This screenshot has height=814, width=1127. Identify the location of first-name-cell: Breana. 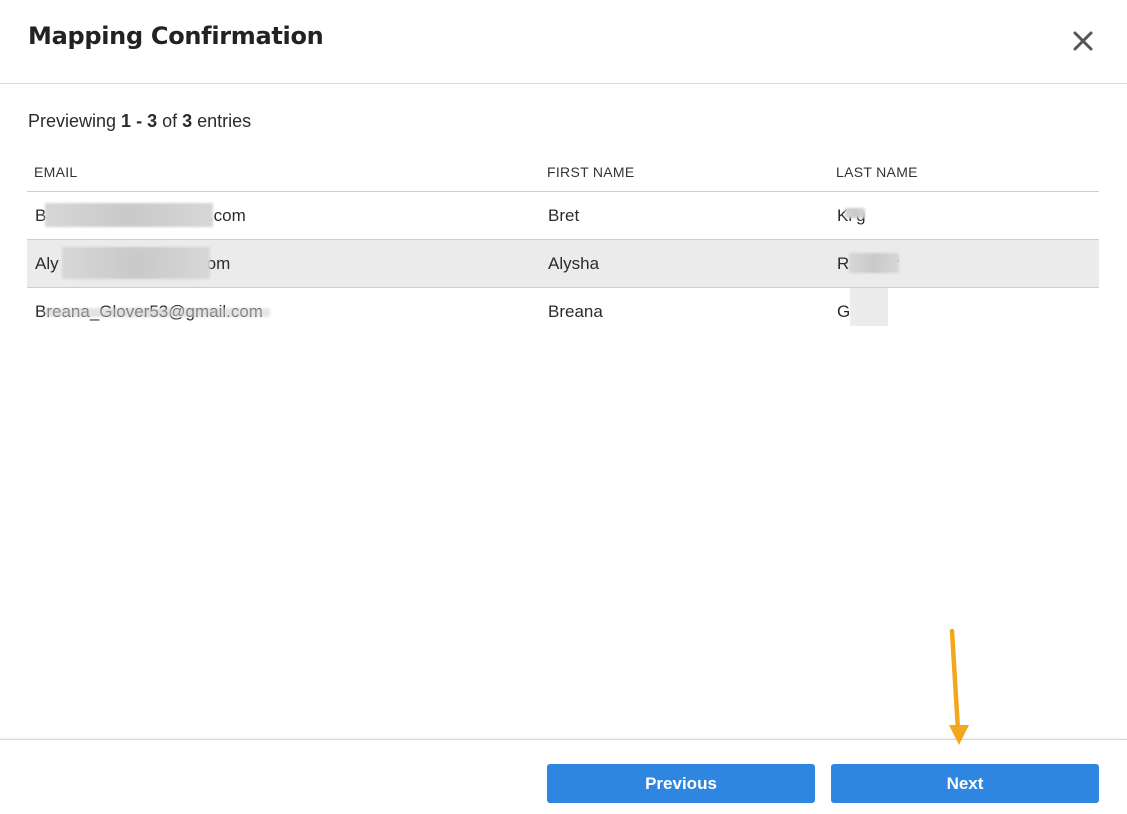
(575, 311).